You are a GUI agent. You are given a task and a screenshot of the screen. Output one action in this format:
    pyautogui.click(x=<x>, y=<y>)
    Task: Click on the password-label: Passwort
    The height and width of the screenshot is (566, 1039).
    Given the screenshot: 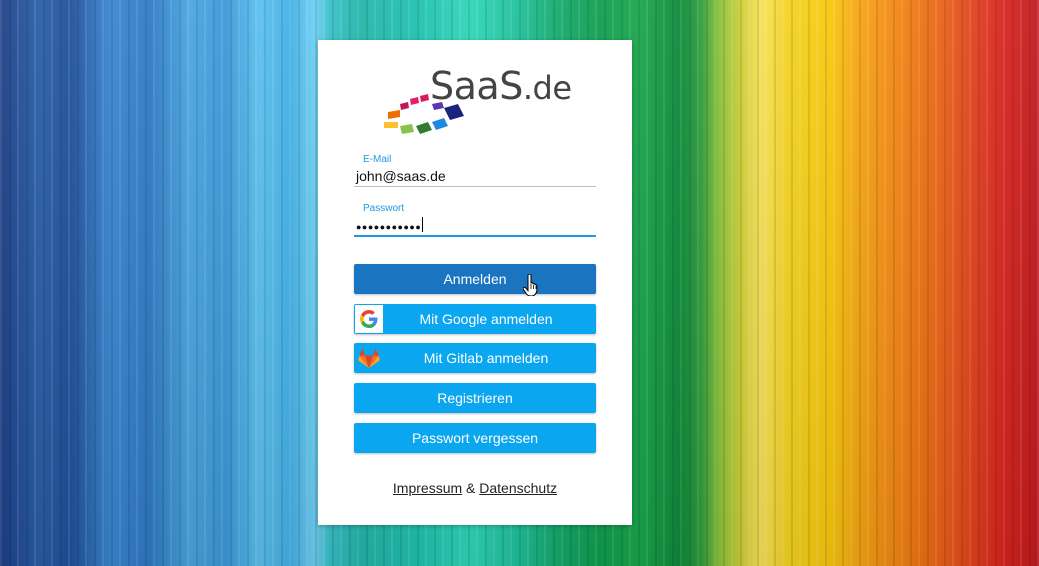 What is the action you would take?
    pyautogui.click(x=384, y=208)
    